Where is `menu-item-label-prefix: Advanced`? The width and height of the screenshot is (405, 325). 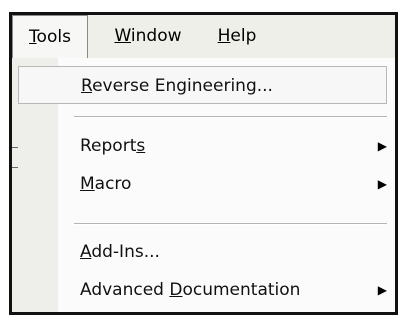 menu-item-label-prefix: Advanced is located at coordinates (125, 290).